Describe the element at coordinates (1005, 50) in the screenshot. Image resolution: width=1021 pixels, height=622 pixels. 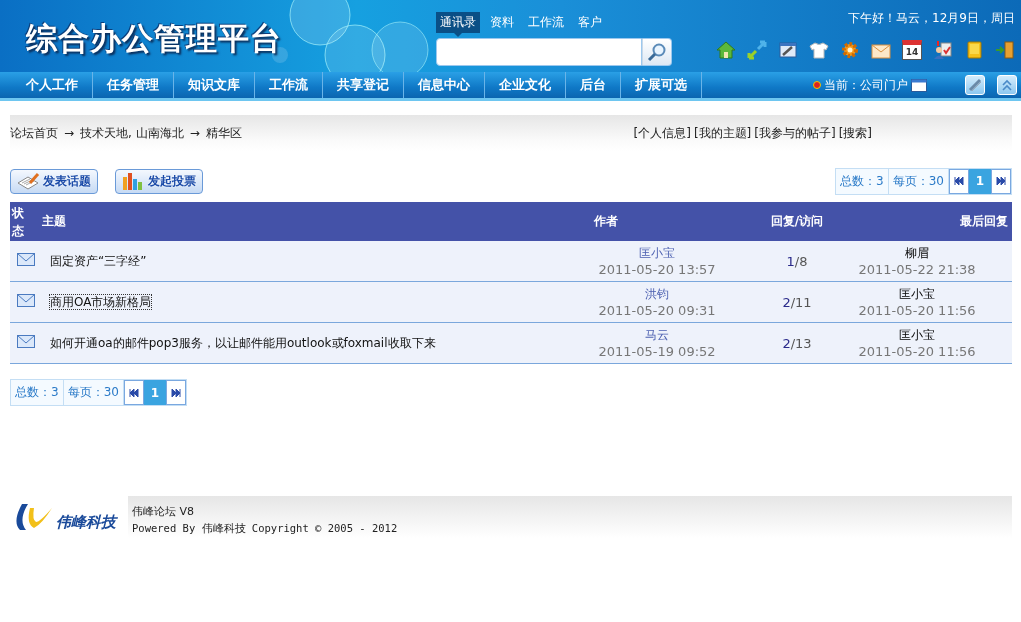
I see `exit-door-icon` at that location.